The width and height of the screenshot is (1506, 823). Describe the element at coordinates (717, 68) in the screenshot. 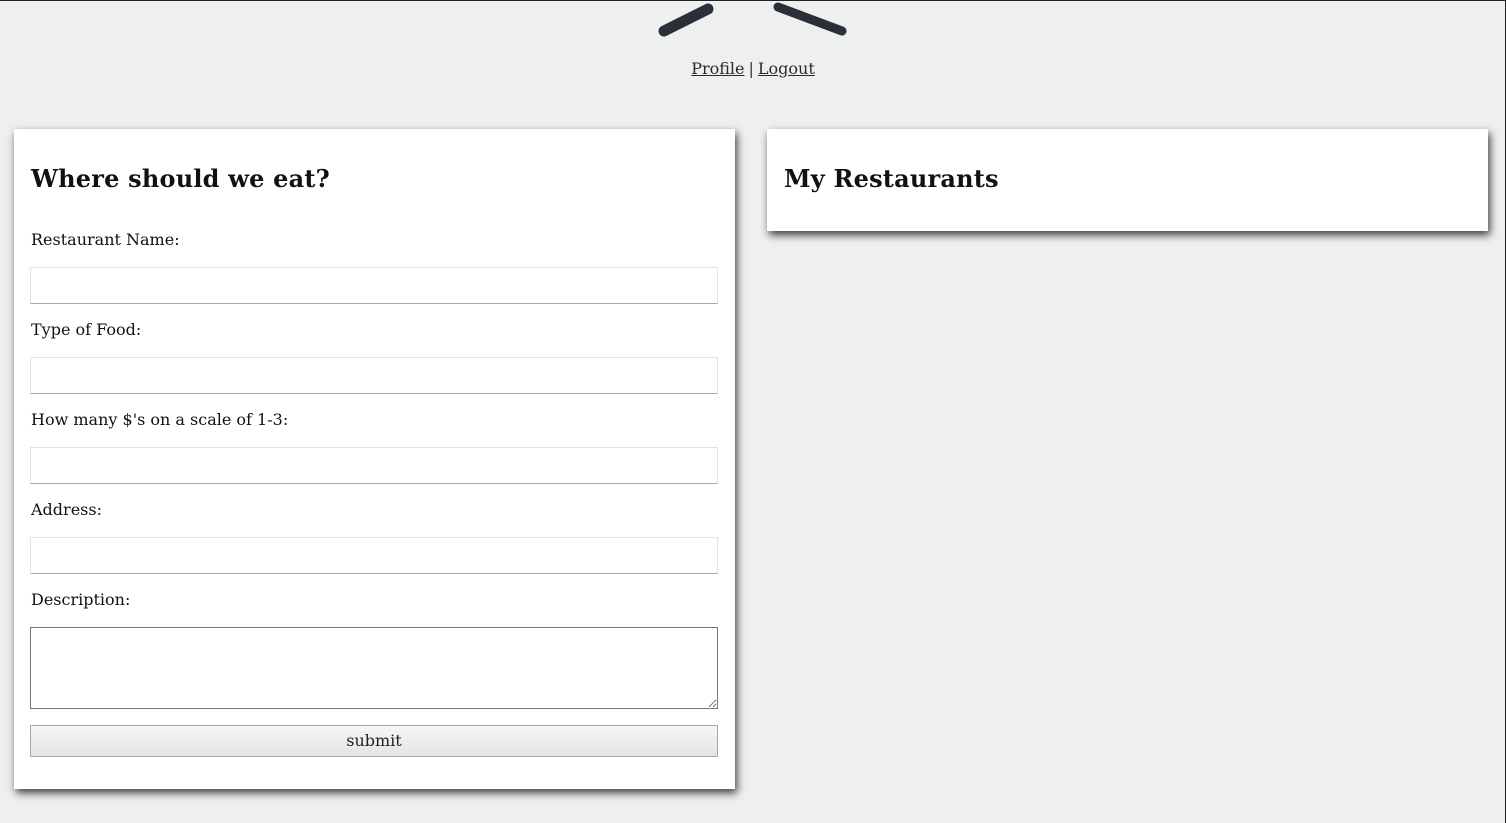

I see `profile-link: Profile` at that location.